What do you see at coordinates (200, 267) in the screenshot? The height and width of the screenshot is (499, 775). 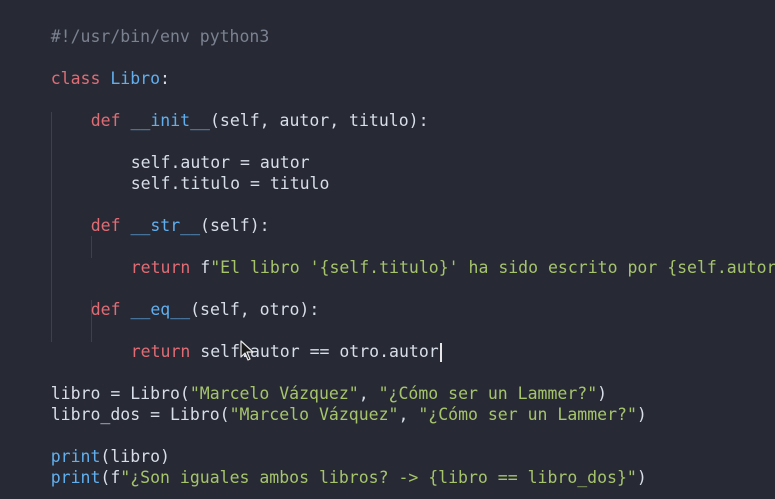 I see `code-text: f` at bounding box center [200, 267].